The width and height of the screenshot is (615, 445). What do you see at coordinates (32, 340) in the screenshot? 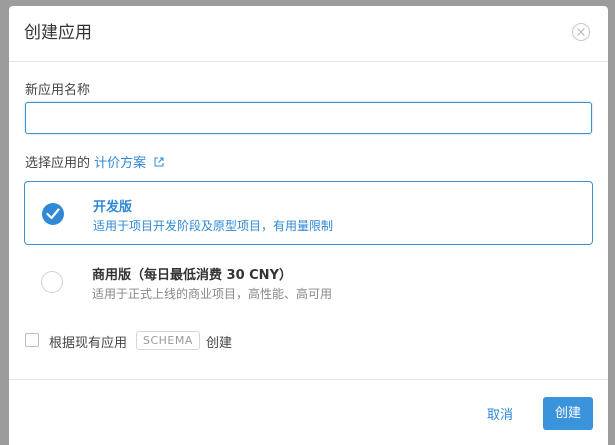
I see `schema-checkbox` at bounding box center [32, 340].